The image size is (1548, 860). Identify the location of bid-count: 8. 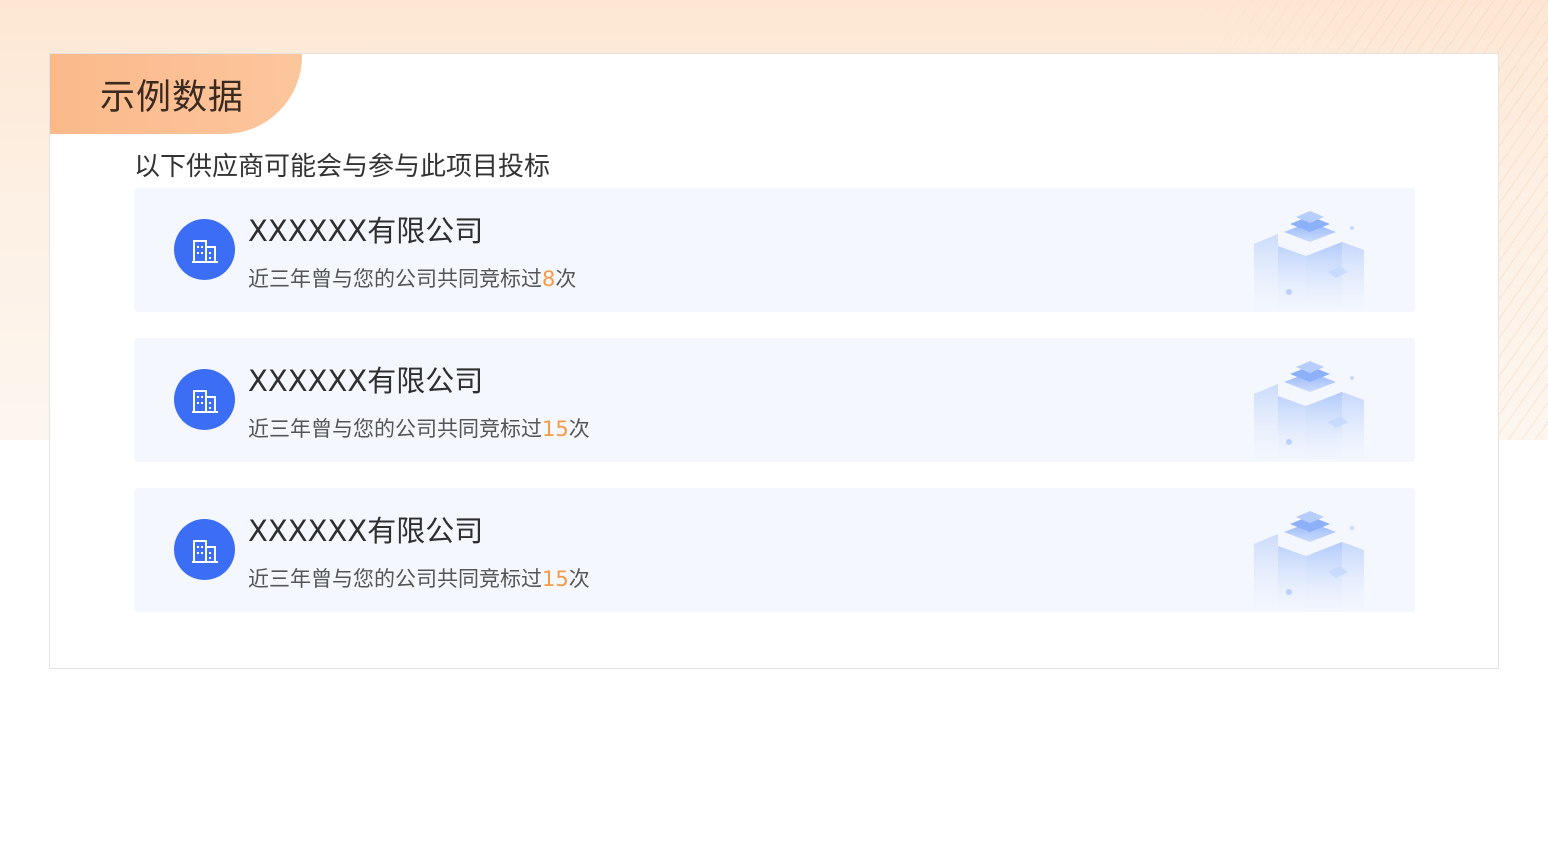
(549, 279).